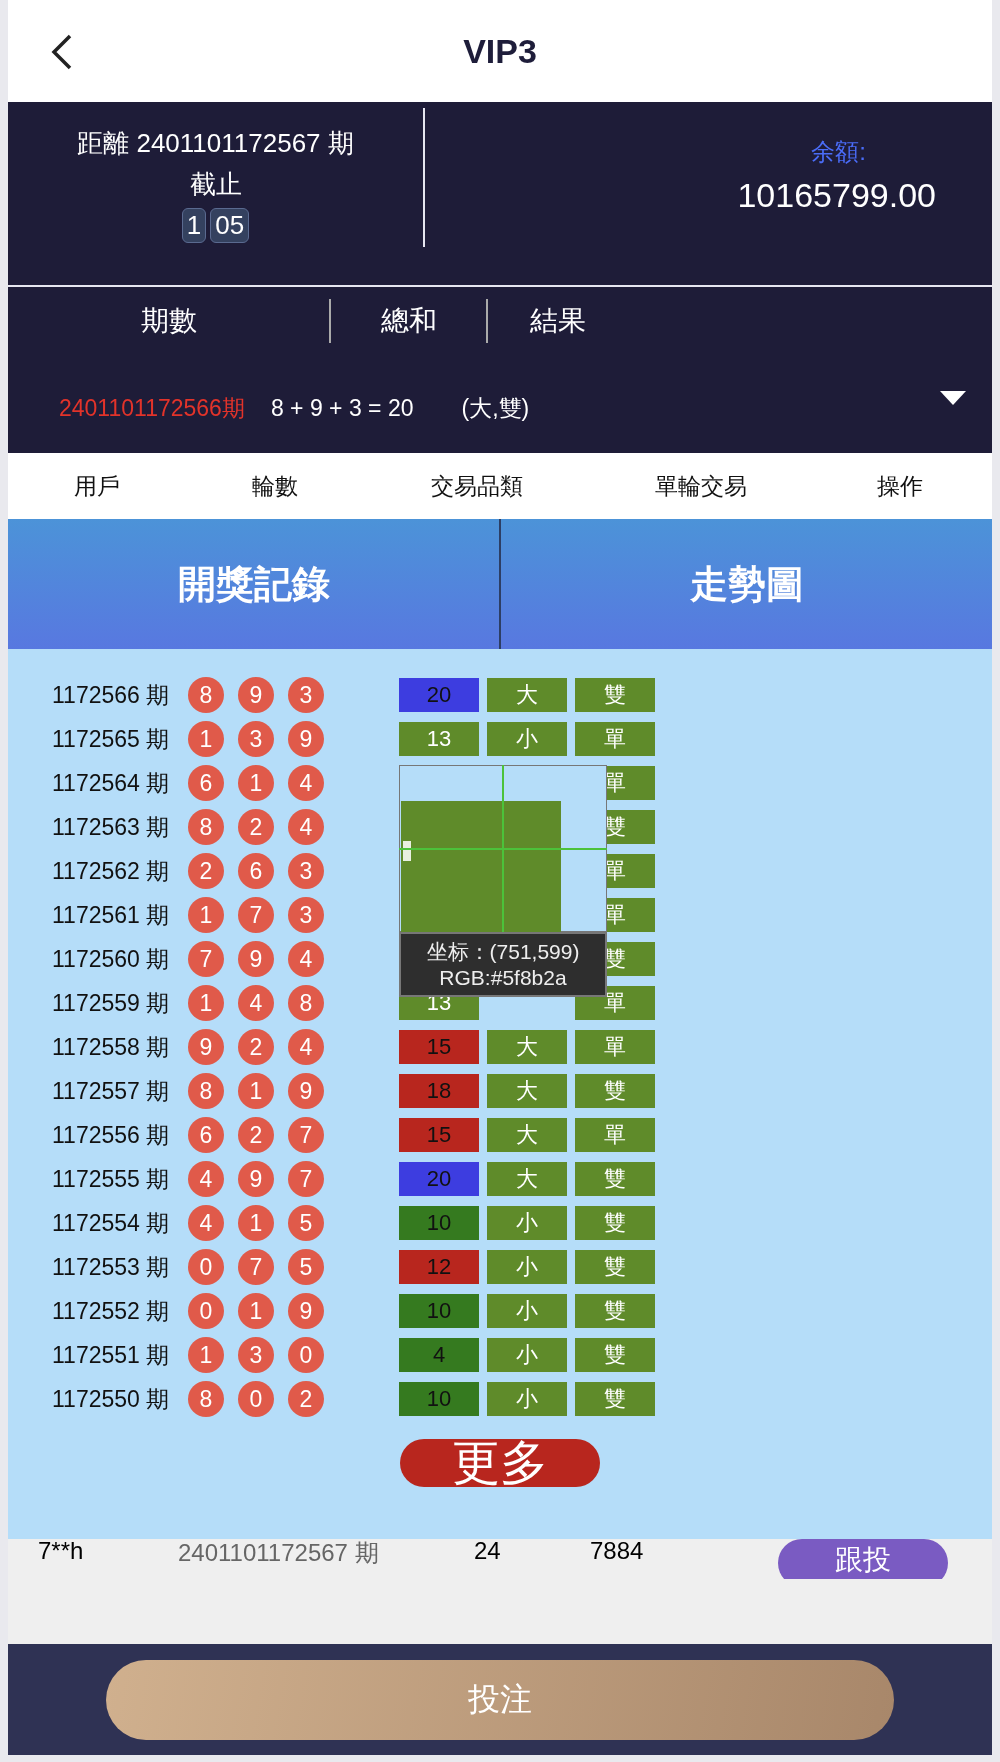  What do you see at coordinates (488, 1551) in the screenshot?
I see `trade-type: 24` at bounding box center [488, 1551].